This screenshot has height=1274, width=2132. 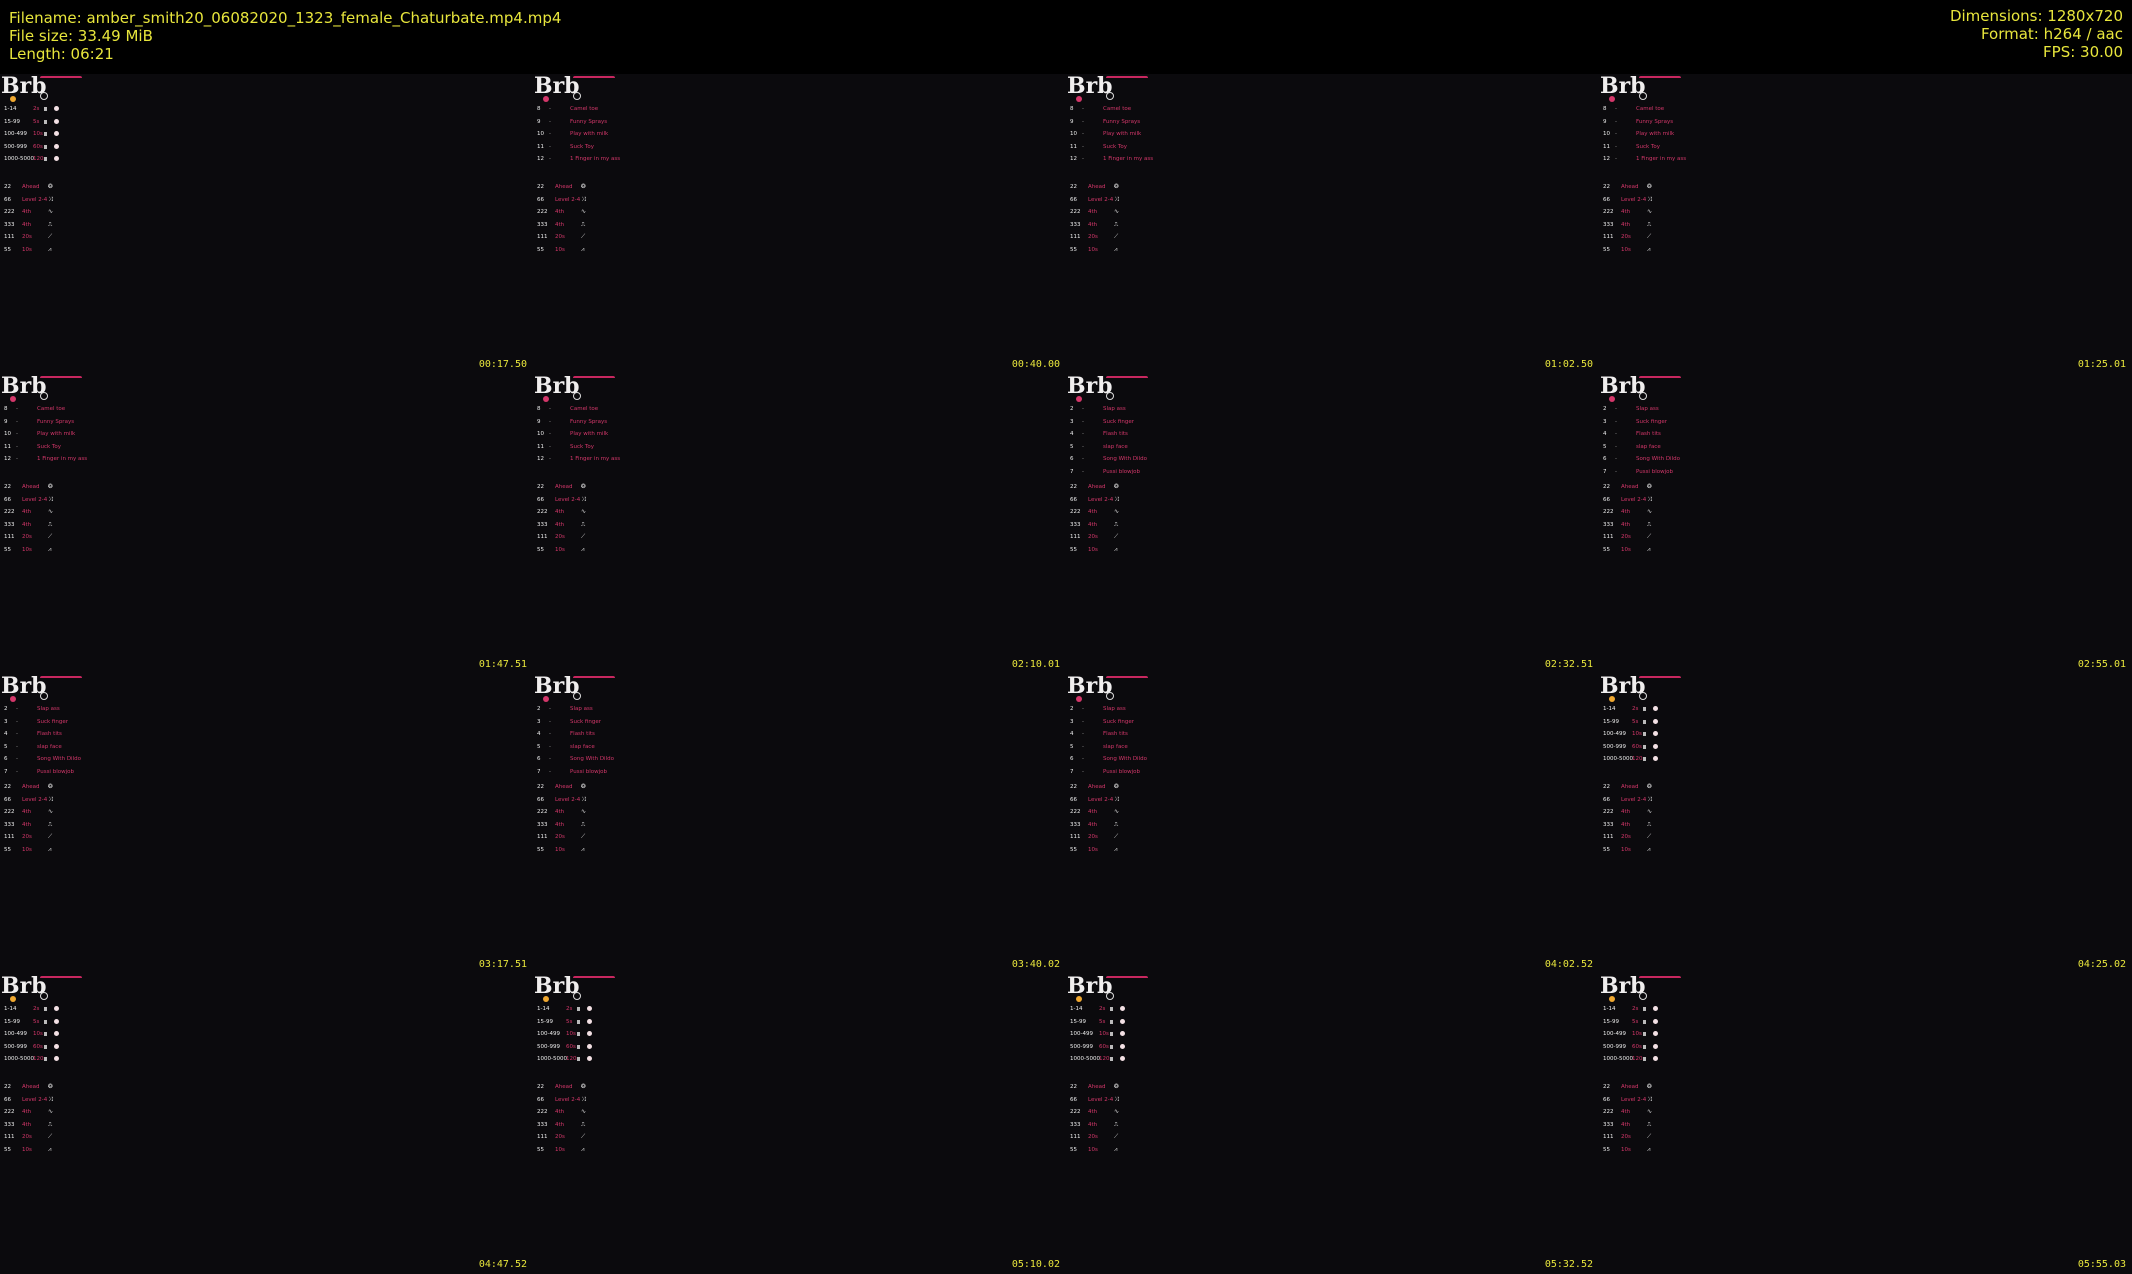 What do you see at coordinates (1605, 434) in the screenshot?
I see `menu-number: 4` at bounding box center [1605, 434].